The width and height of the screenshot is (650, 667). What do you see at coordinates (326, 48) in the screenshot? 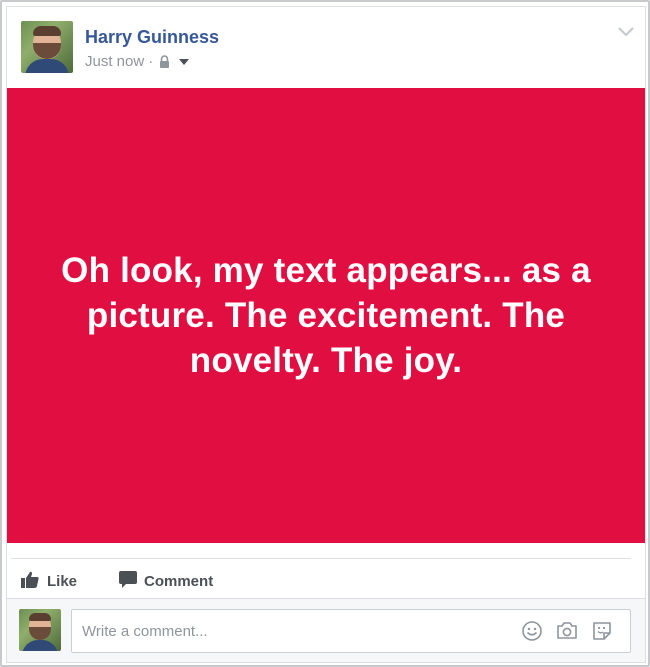
I see `post-header: Harry Guinness Just now ·` at bounding box center [326, 48].